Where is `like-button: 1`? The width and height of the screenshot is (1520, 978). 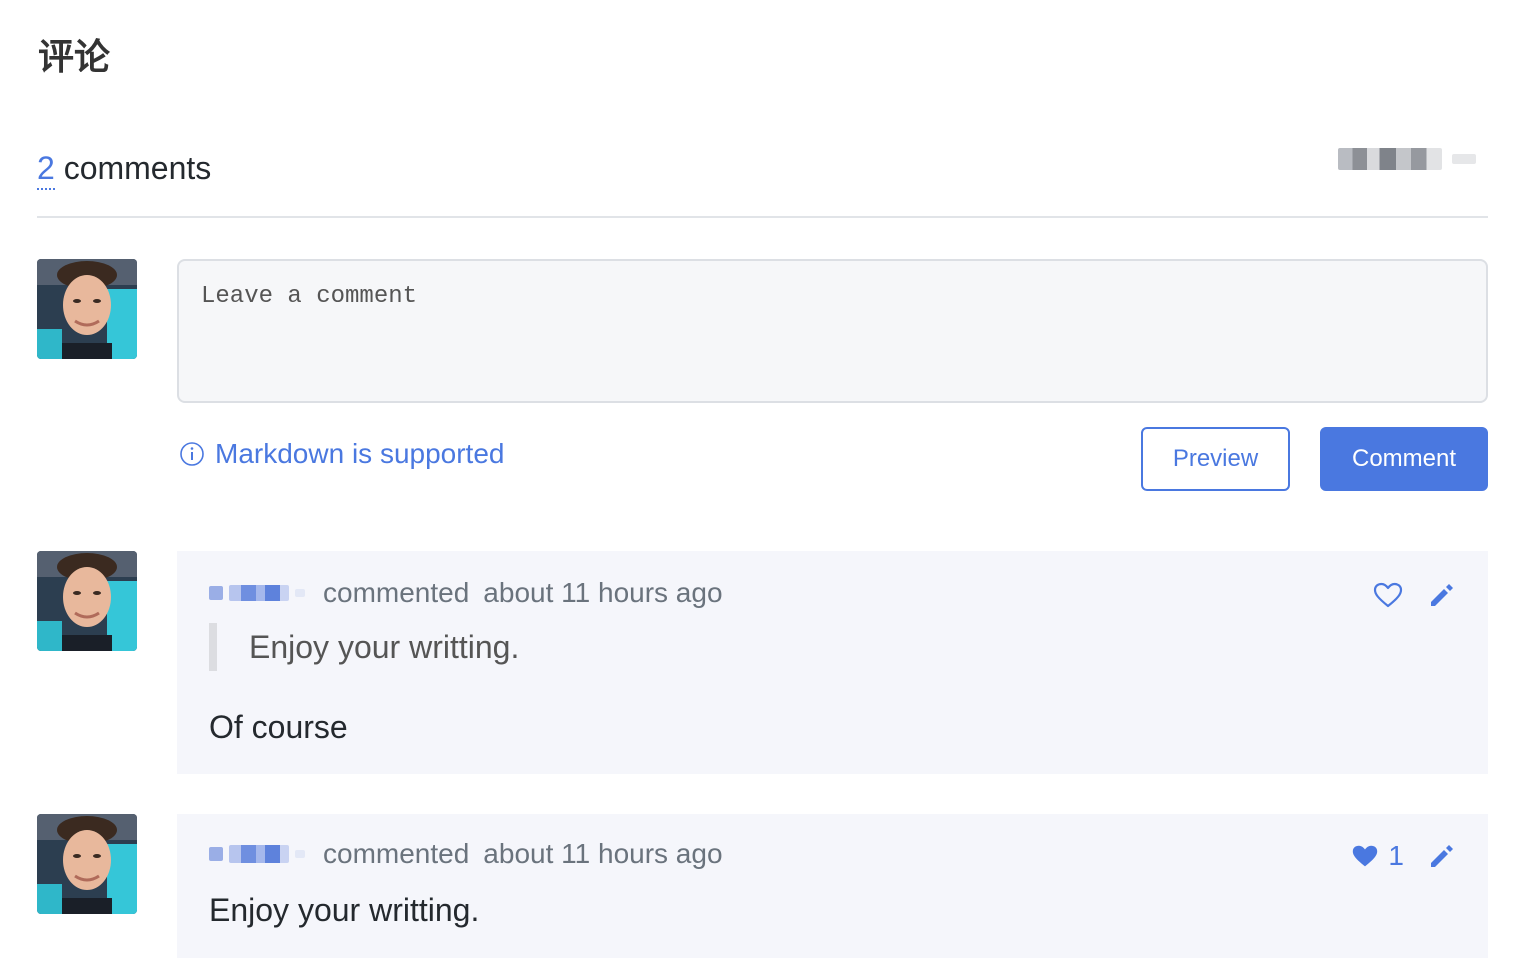
like-button: 1 is located at coordinates (1377, 856).